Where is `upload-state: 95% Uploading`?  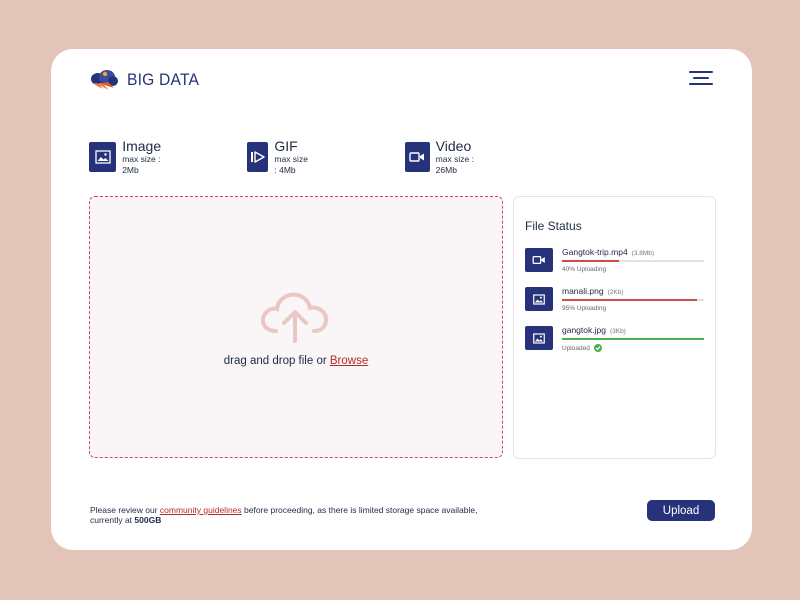 upload-state: 95% Uploading is located at coordinates (584, 308).